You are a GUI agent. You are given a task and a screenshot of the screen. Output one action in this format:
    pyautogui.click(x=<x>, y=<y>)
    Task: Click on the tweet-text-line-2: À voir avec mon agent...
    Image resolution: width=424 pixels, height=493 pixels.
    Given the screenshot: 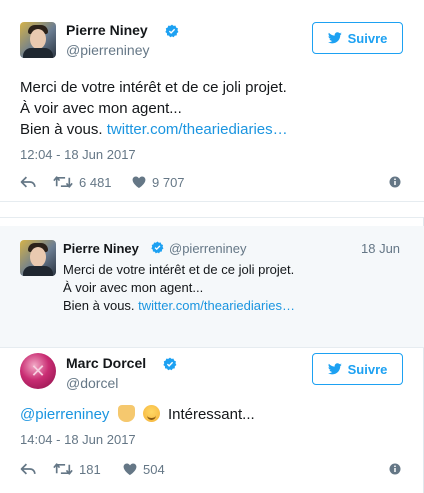 What is the action you would take?
    pyautogui.click(x=101, y=108)
    